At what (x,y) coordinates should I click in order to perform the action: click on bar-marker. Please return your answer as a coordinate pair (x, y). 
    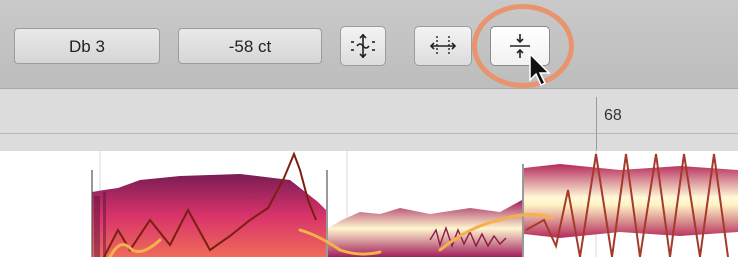
    Looking at the image, I should click on (596, 124).